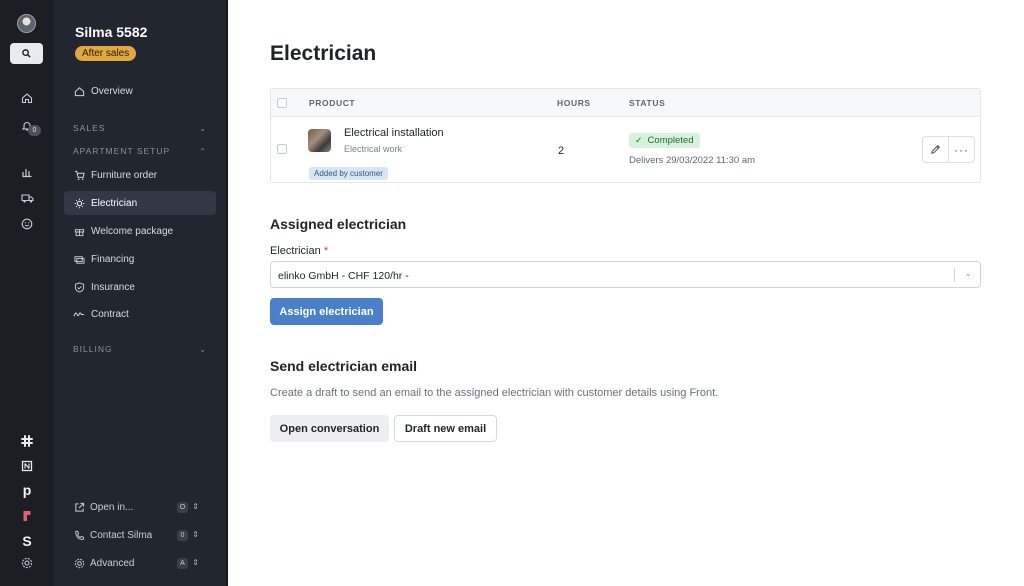 The height and width of the screenshot is (586, 1024). I want to click on assign-electrician-button: Assign electrician, so click(326, 311).